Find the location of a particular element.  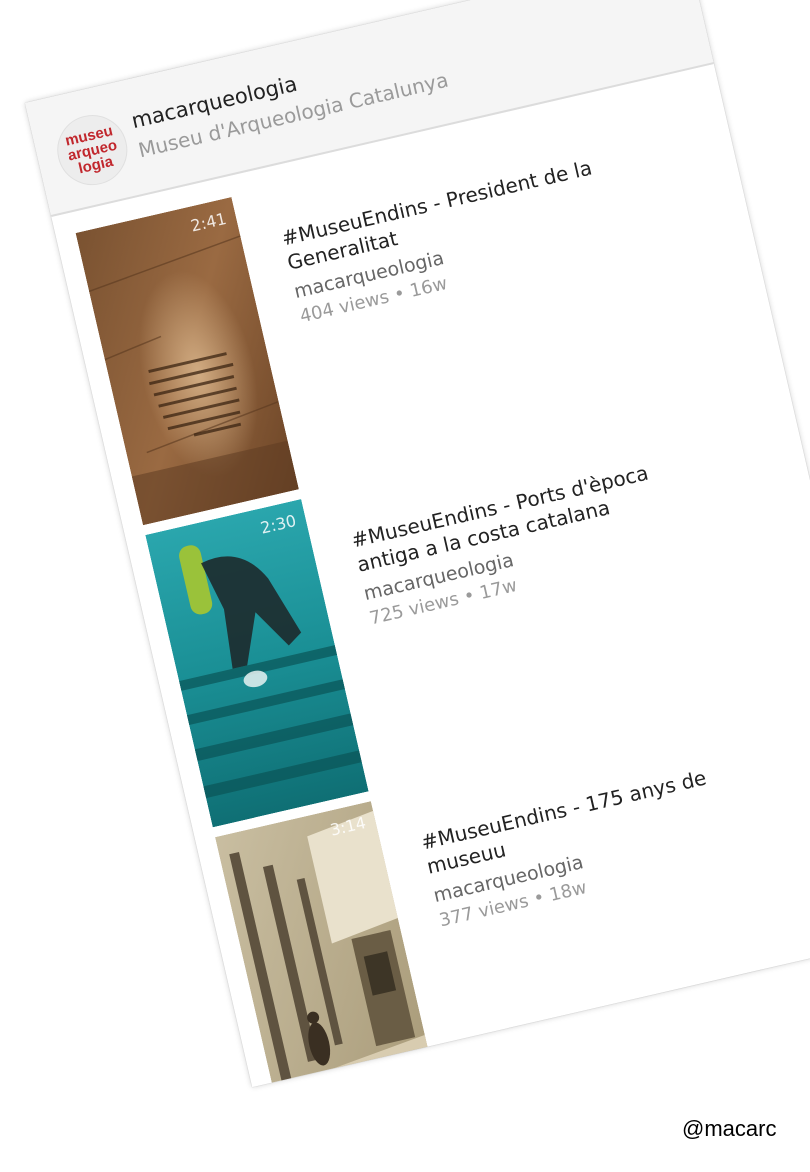

channel-avatar: museu arqueo logia is located at coordinates (92, 150).